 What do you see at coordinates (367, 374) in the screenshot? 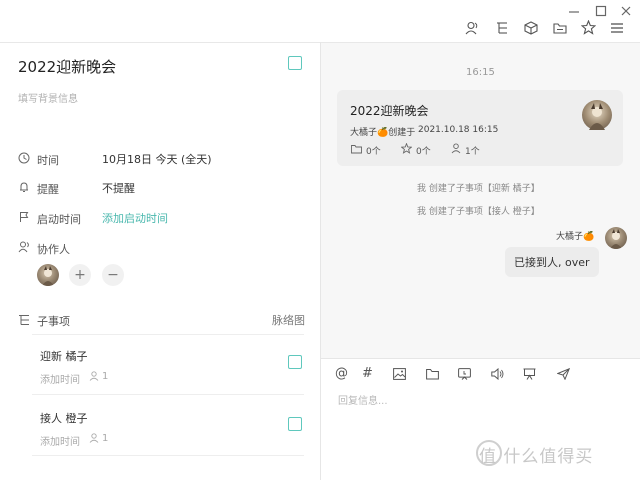
I see `hashtag-icon: #` at bounding box center [367, 374].